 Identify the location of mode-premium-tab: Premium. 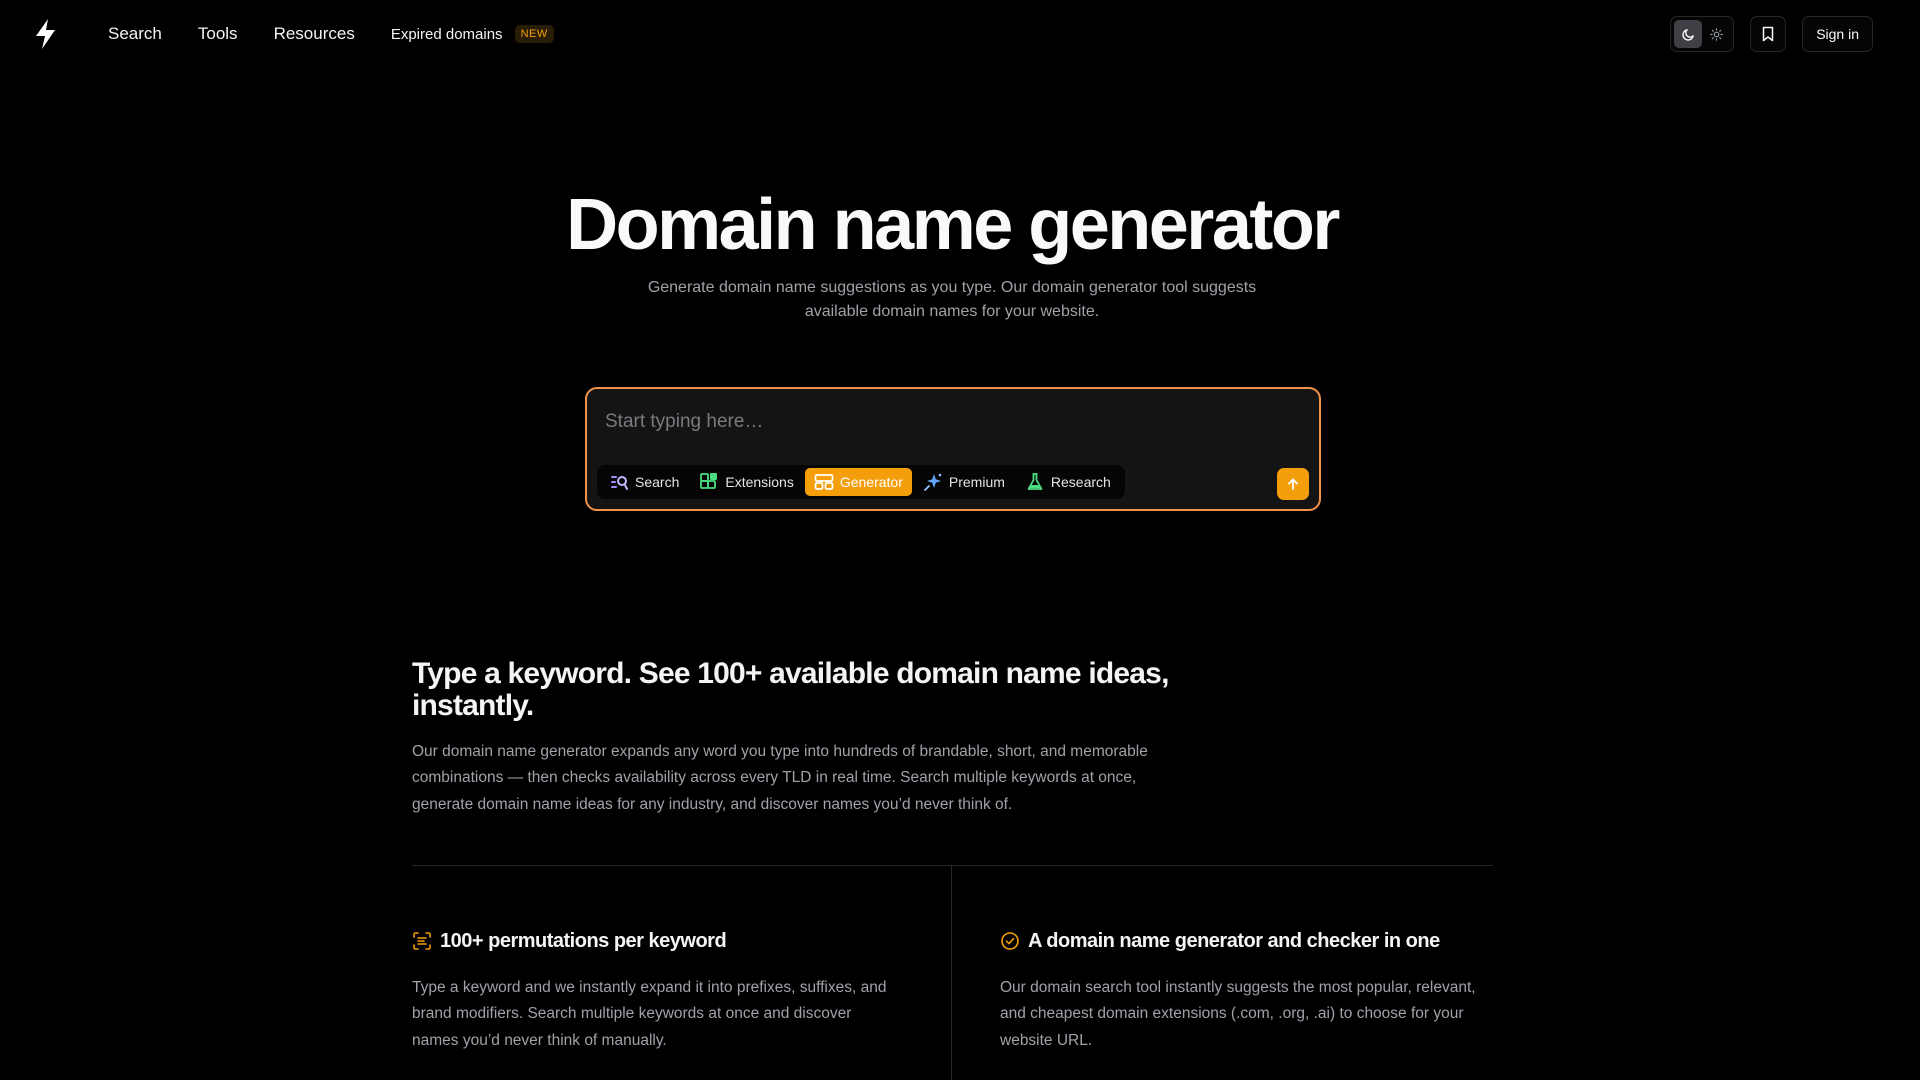
(964, 482).